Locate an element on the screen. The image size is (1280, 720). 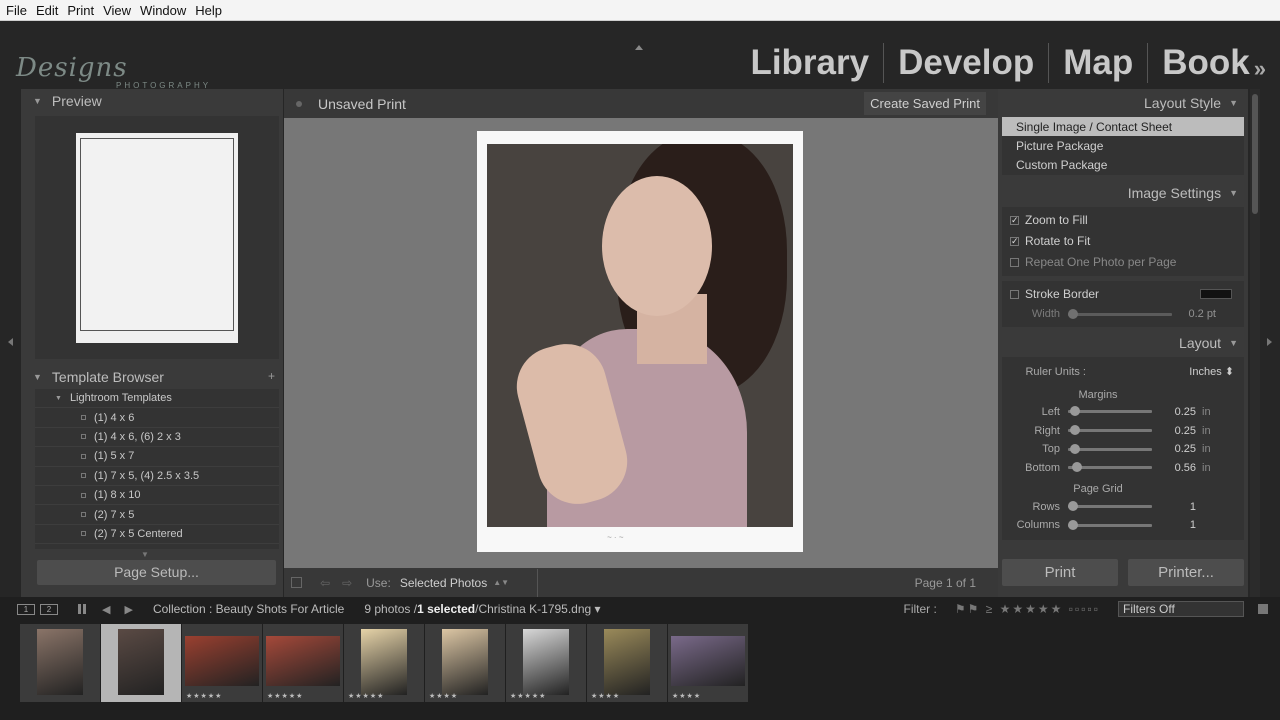
filter-lock-icon is located at coordinates (1263, 609).